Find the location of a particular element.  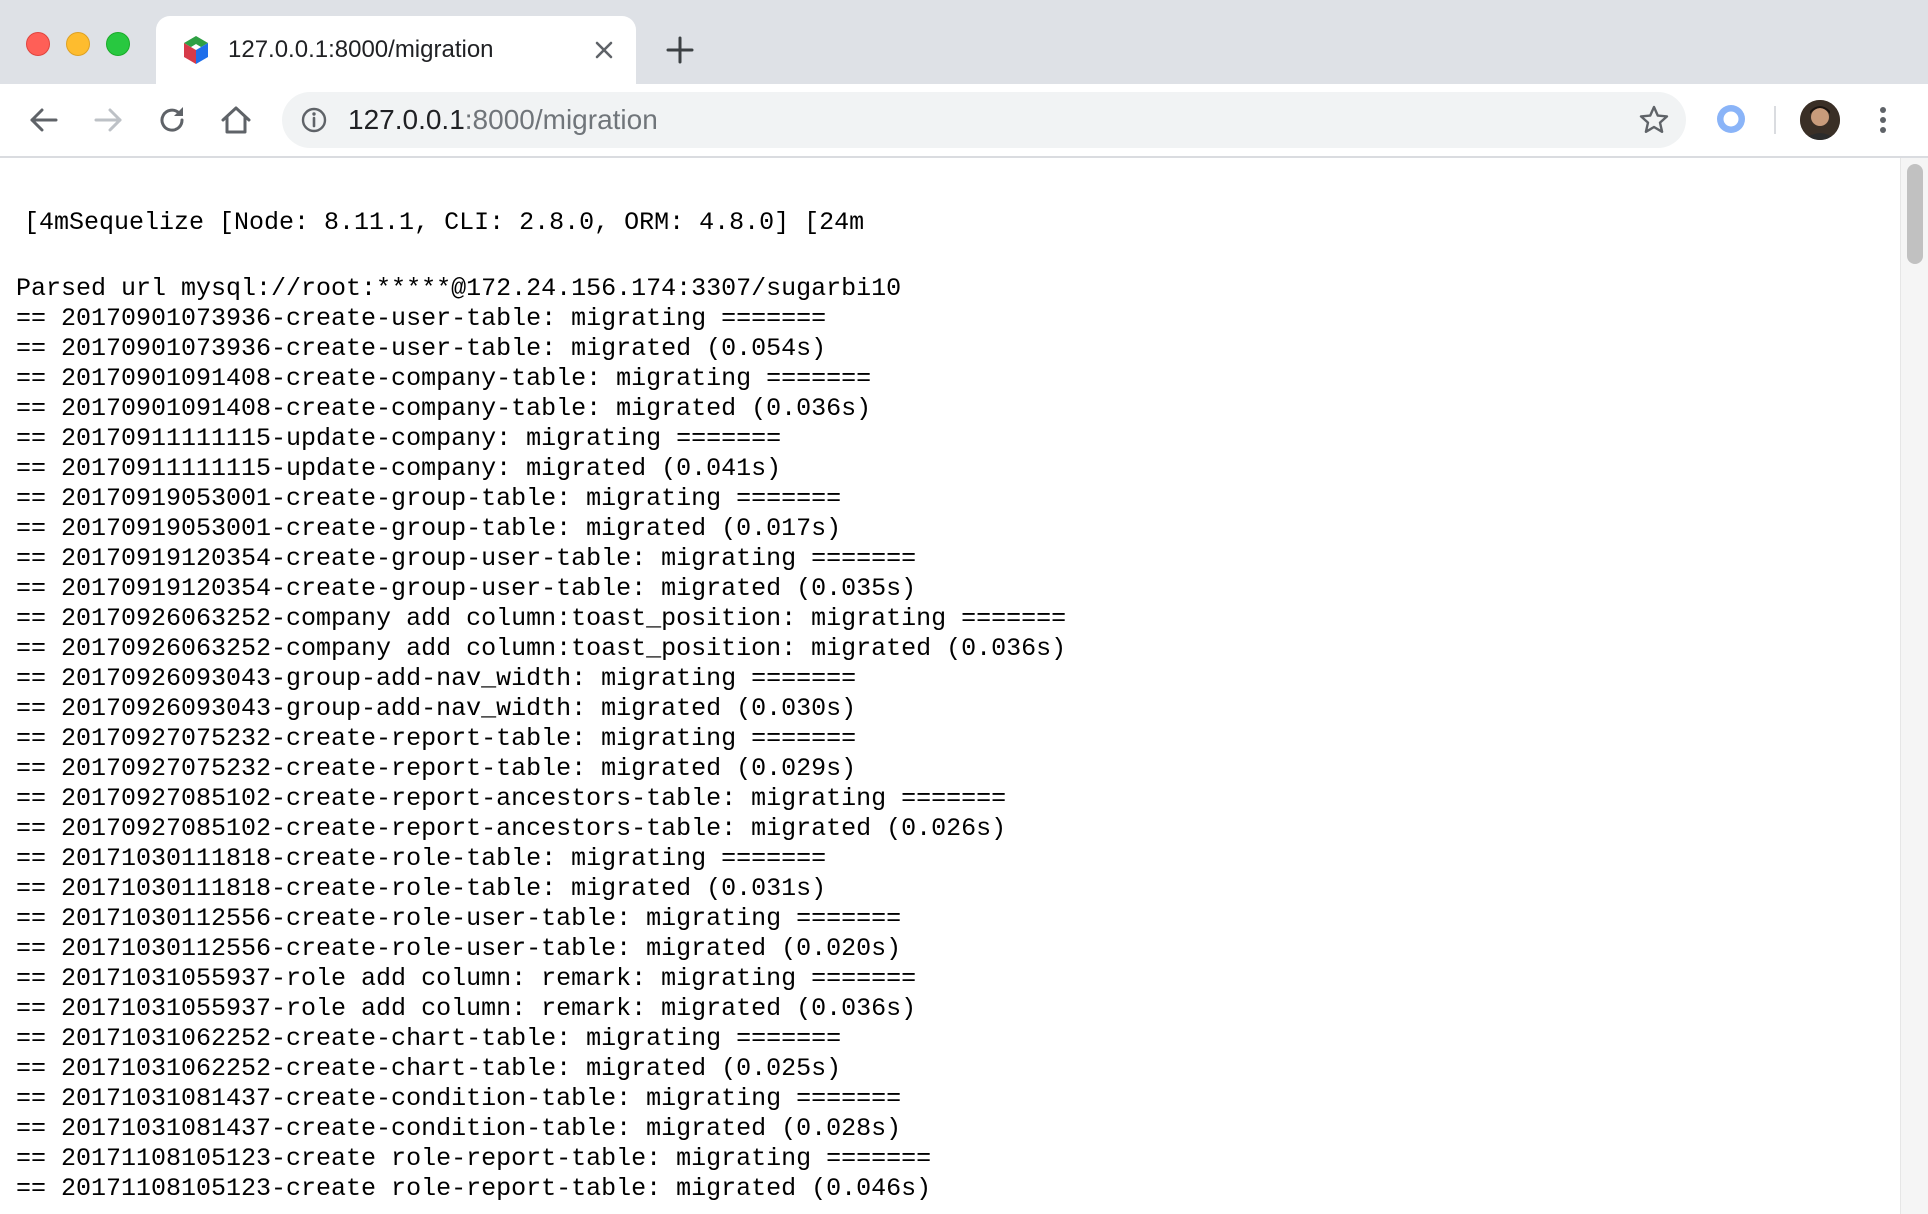

home-icon is located at coordinates (236, 120).